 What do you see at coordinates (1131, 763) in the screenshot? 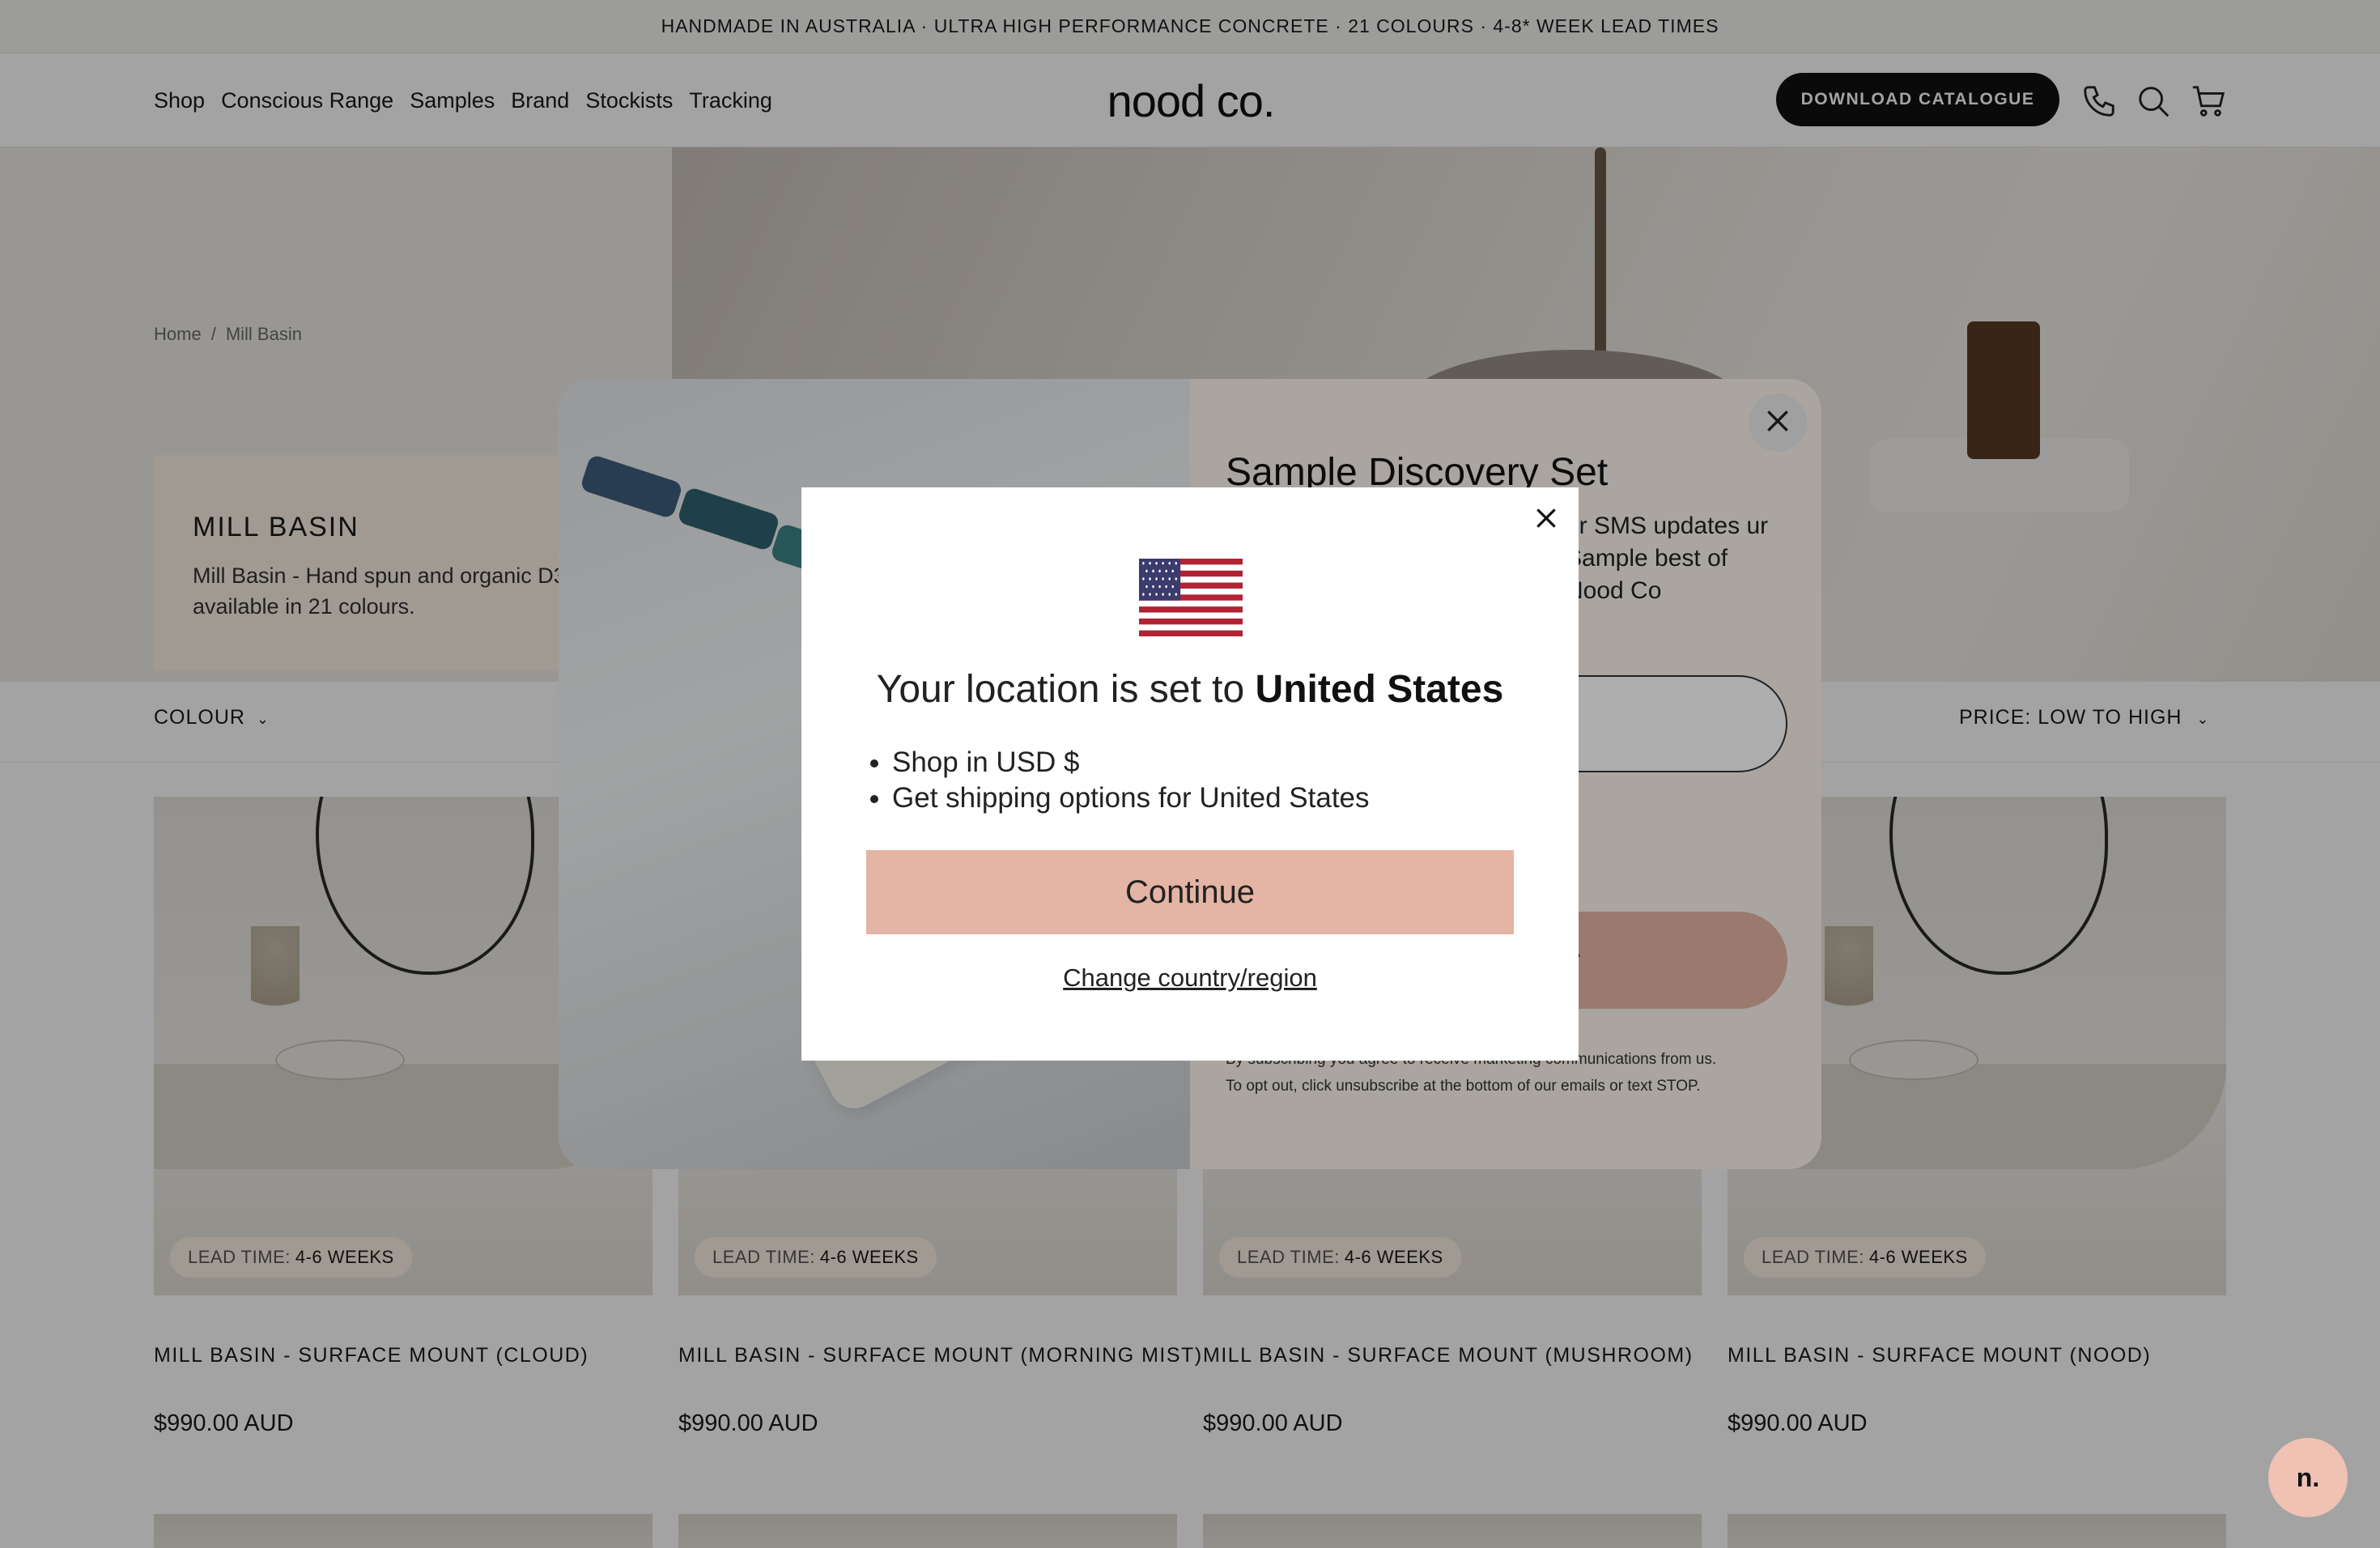
I see `list-item: Shop in USD $` at bounding box center [1131, 763].